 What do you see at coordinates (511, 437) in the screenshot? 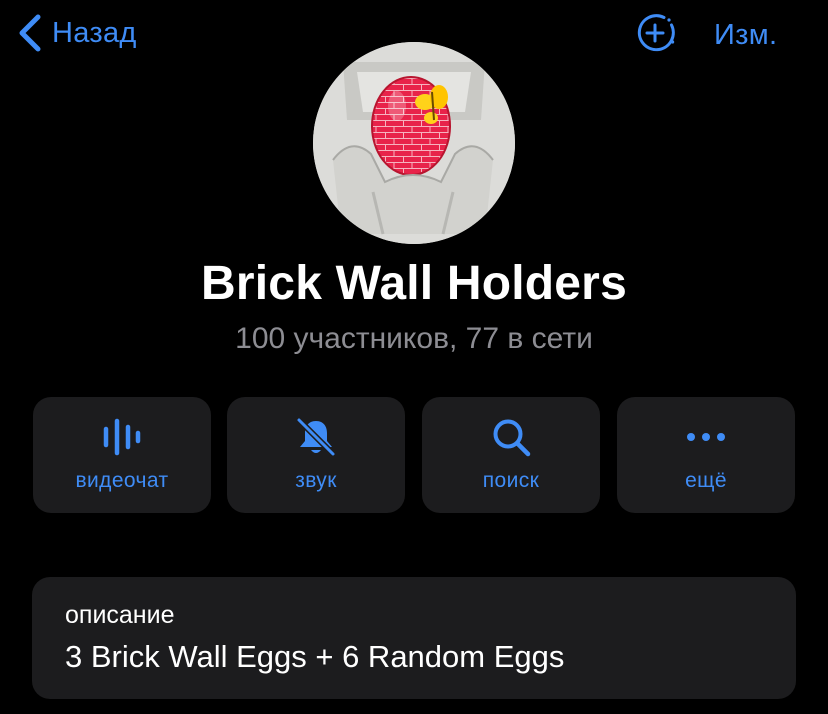
I see `search-icon` at bounding box center [511, 437].